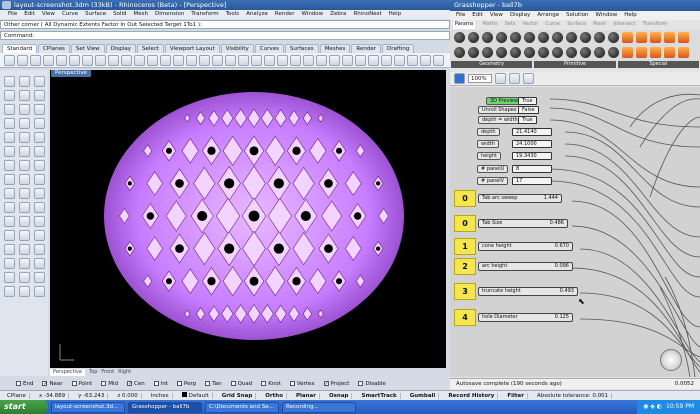 This screenshot has width=700, height=414. Describe the element at coordinates (169, 15) in the screenshot. I see `rhino-menu-dimension: Dimension` at that location.